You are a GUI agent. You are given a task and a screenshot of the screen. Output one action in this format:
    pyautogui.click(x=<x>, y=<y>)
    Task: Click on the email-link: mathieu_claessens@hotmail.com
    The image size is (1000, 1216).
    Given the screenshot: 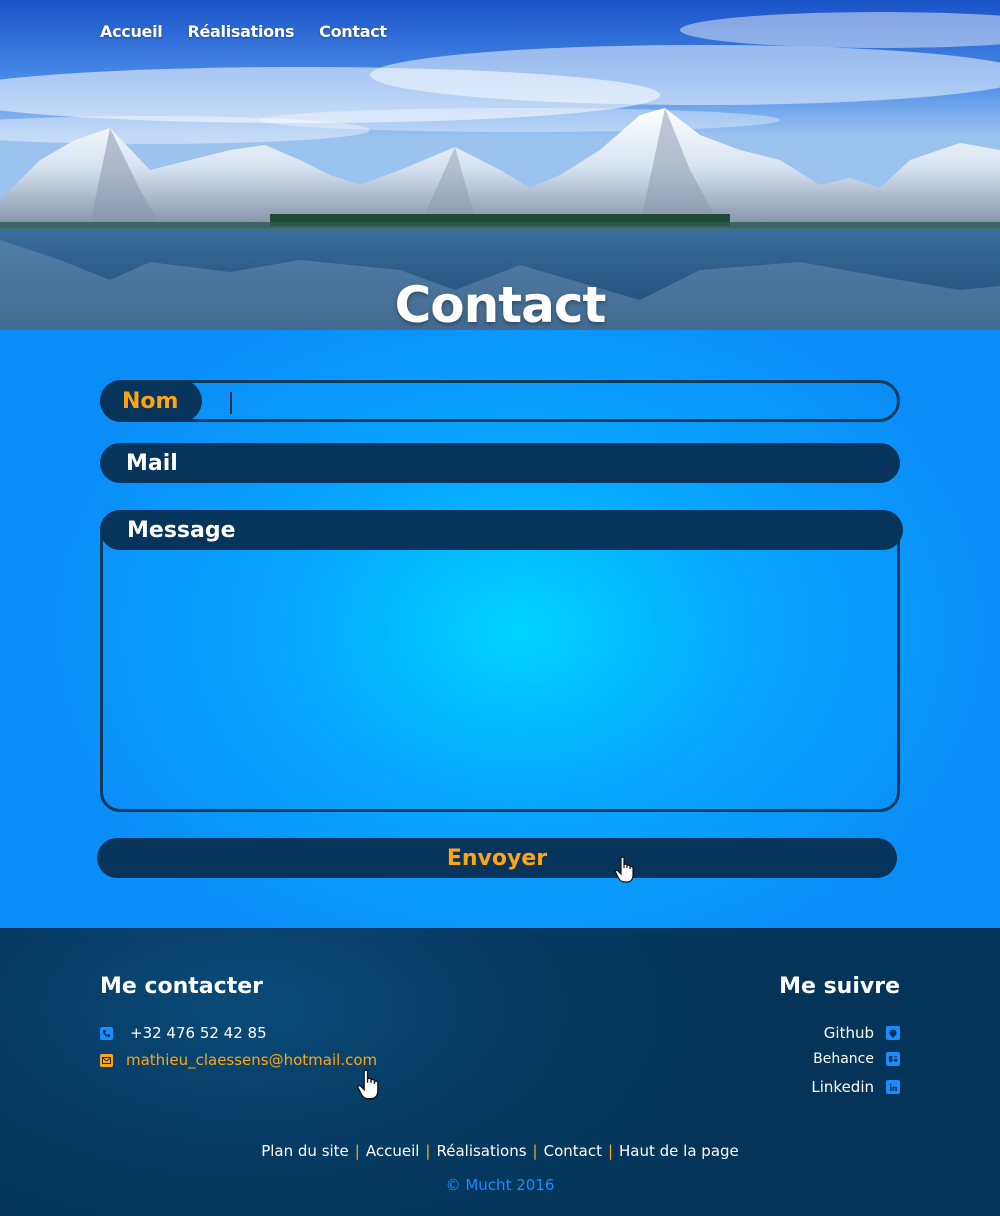 What is the action you would take?
    pyautogui.click(x=251, y=1060)
    